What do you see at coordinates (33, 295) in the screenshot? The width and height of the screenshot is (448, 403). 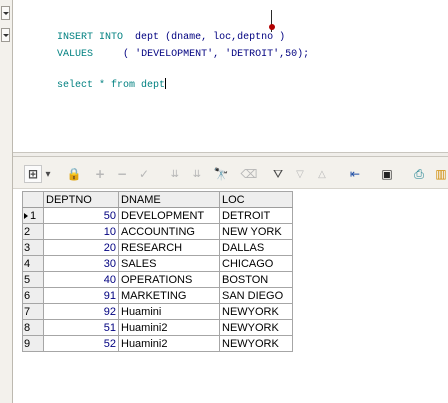 I see `row-number: 6` at bounding box center [33, 295].